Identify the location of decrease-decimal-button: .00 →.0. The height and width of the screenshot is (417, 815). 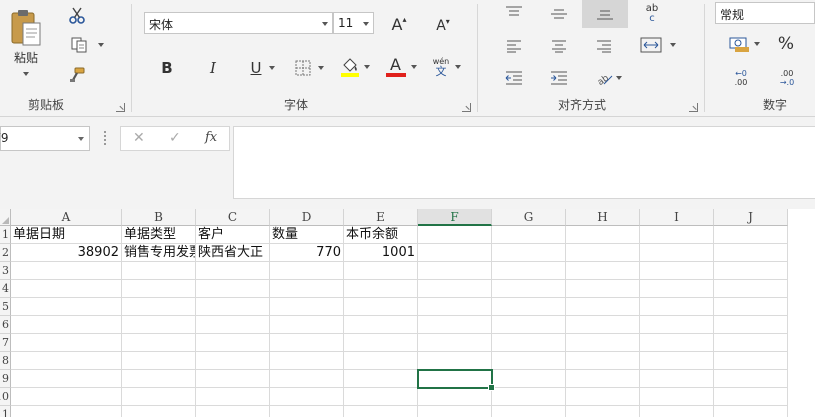
(787, 78).